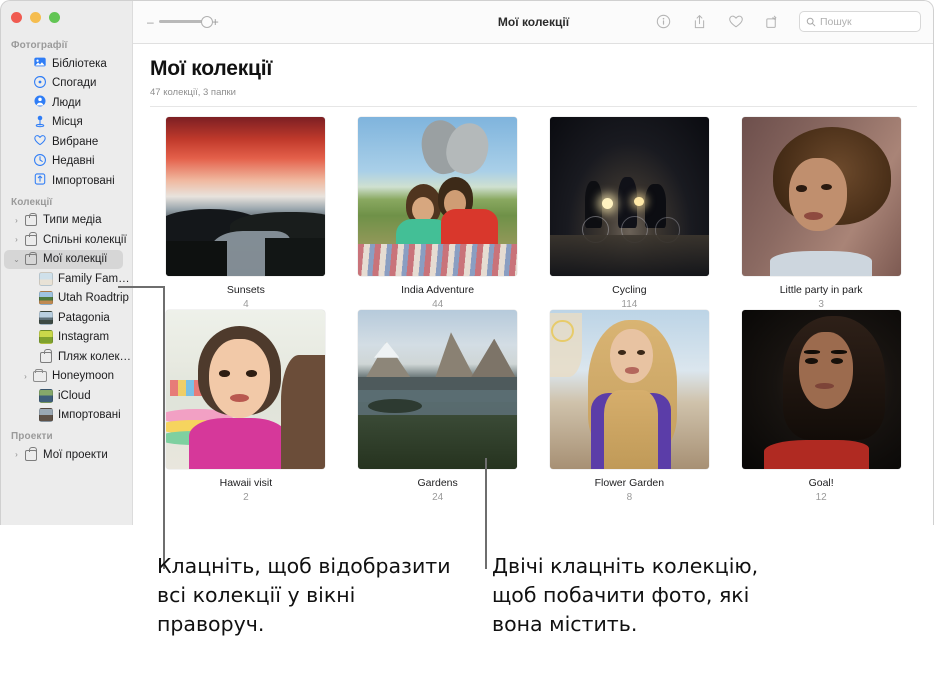 The width and height of the screenshot is (934, 694). Describe the element at coordinates (75, 141) in the screenshot. I see `sidebar-item-label: Вибране` at that location.